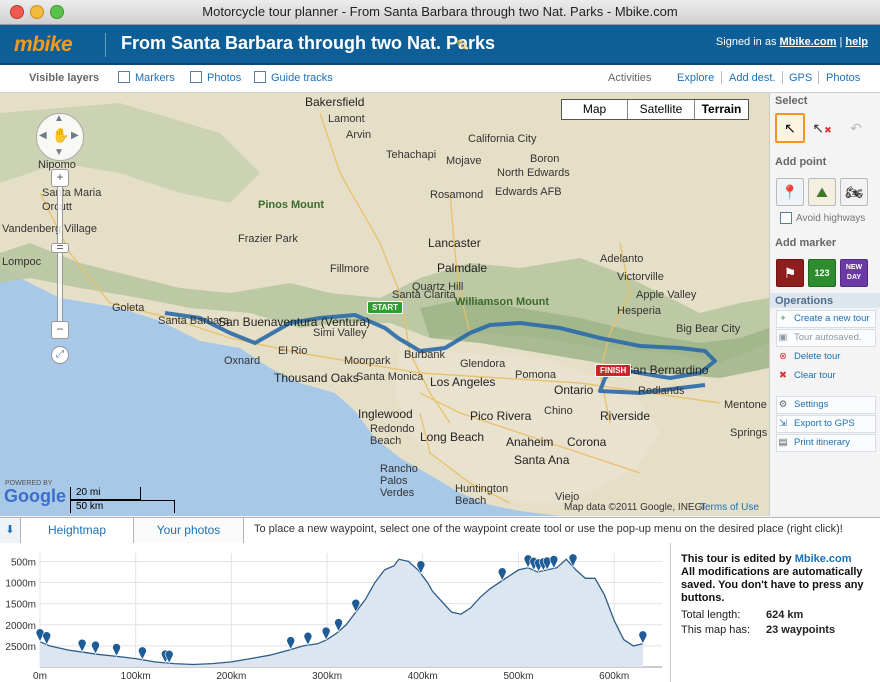  I want to click on avoid-highways-checkbox, so click(786, 218).